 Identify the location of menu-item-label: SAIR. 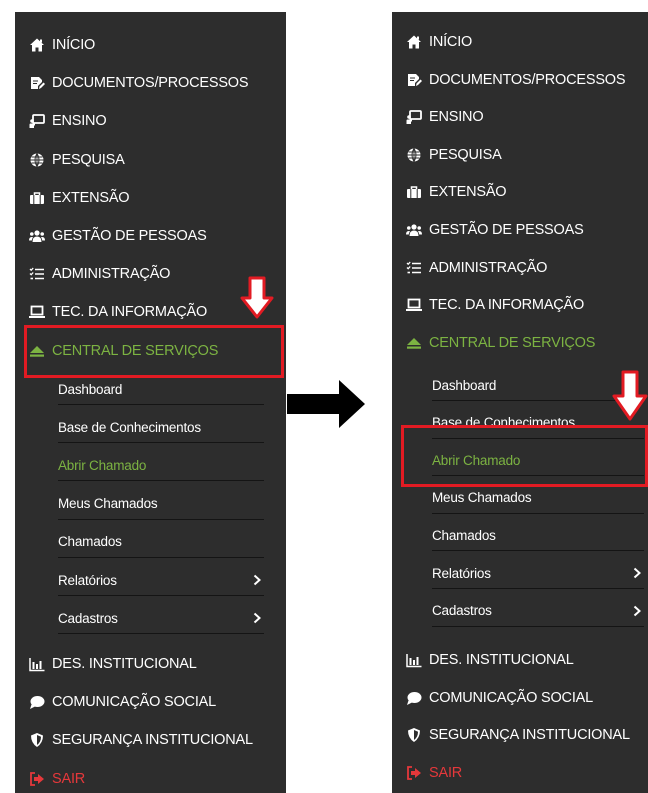
(69, 778).